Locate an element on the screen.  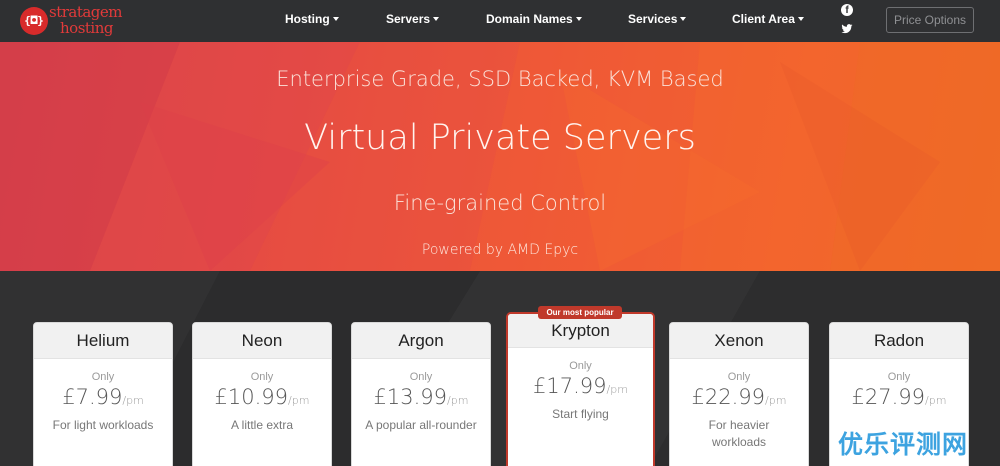
nav-domain-names-label: Domain Names is located at coordinates (529, 19).